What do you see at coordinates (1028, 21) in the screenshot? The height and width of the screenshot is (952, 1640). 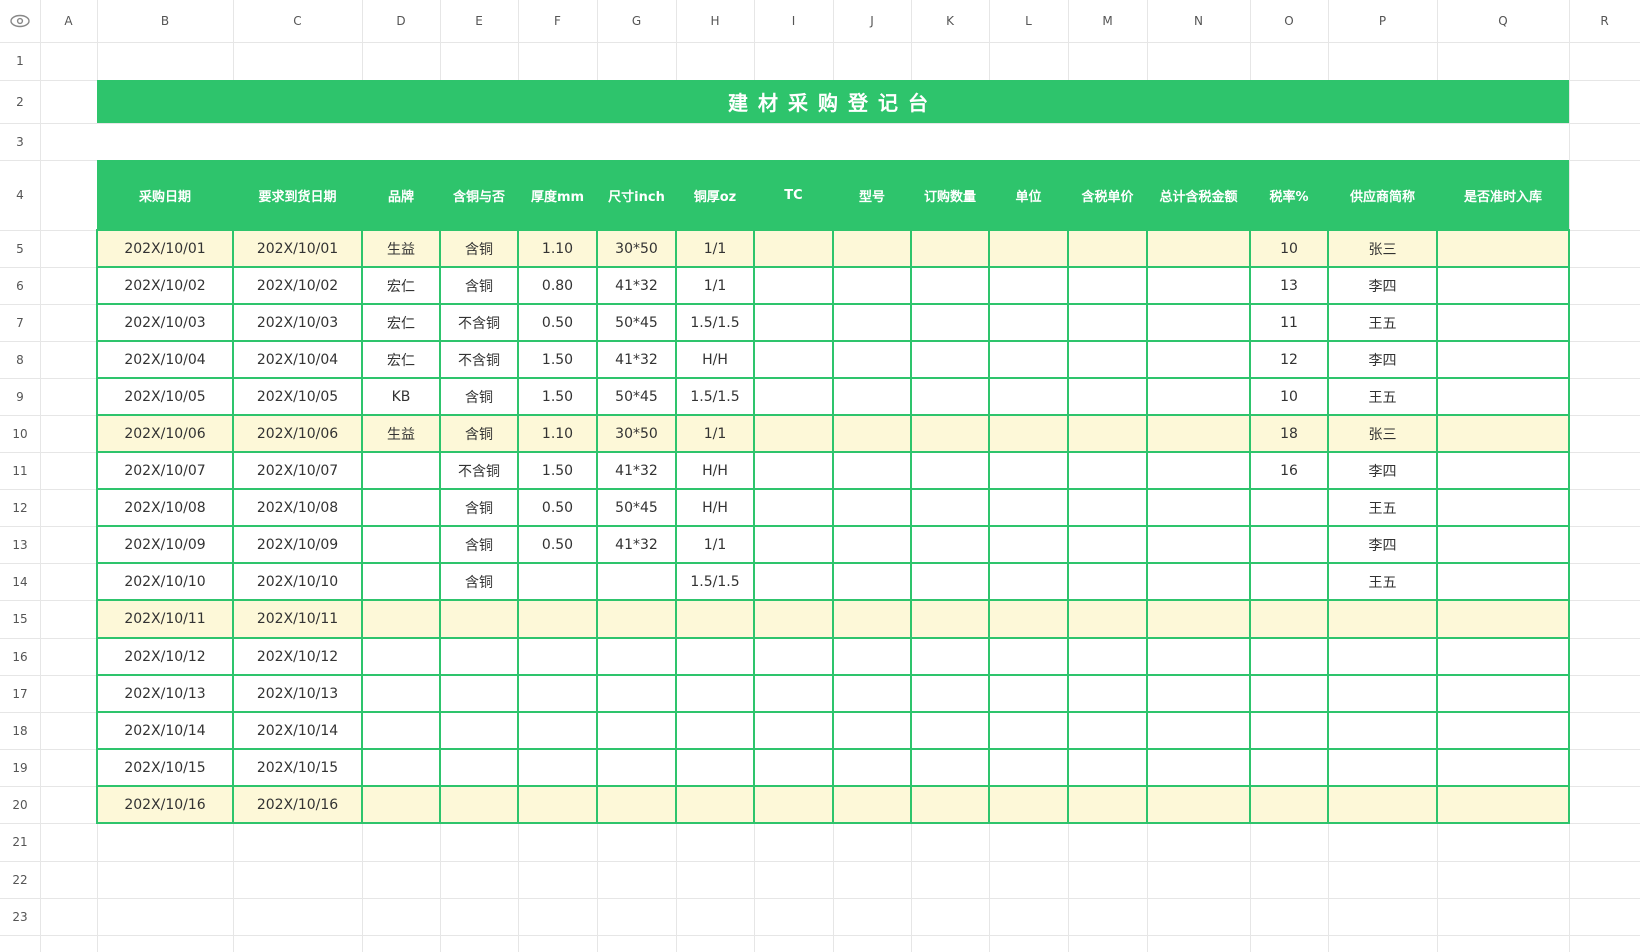 I see `column-header: L` at bounding box center [1028, 21].